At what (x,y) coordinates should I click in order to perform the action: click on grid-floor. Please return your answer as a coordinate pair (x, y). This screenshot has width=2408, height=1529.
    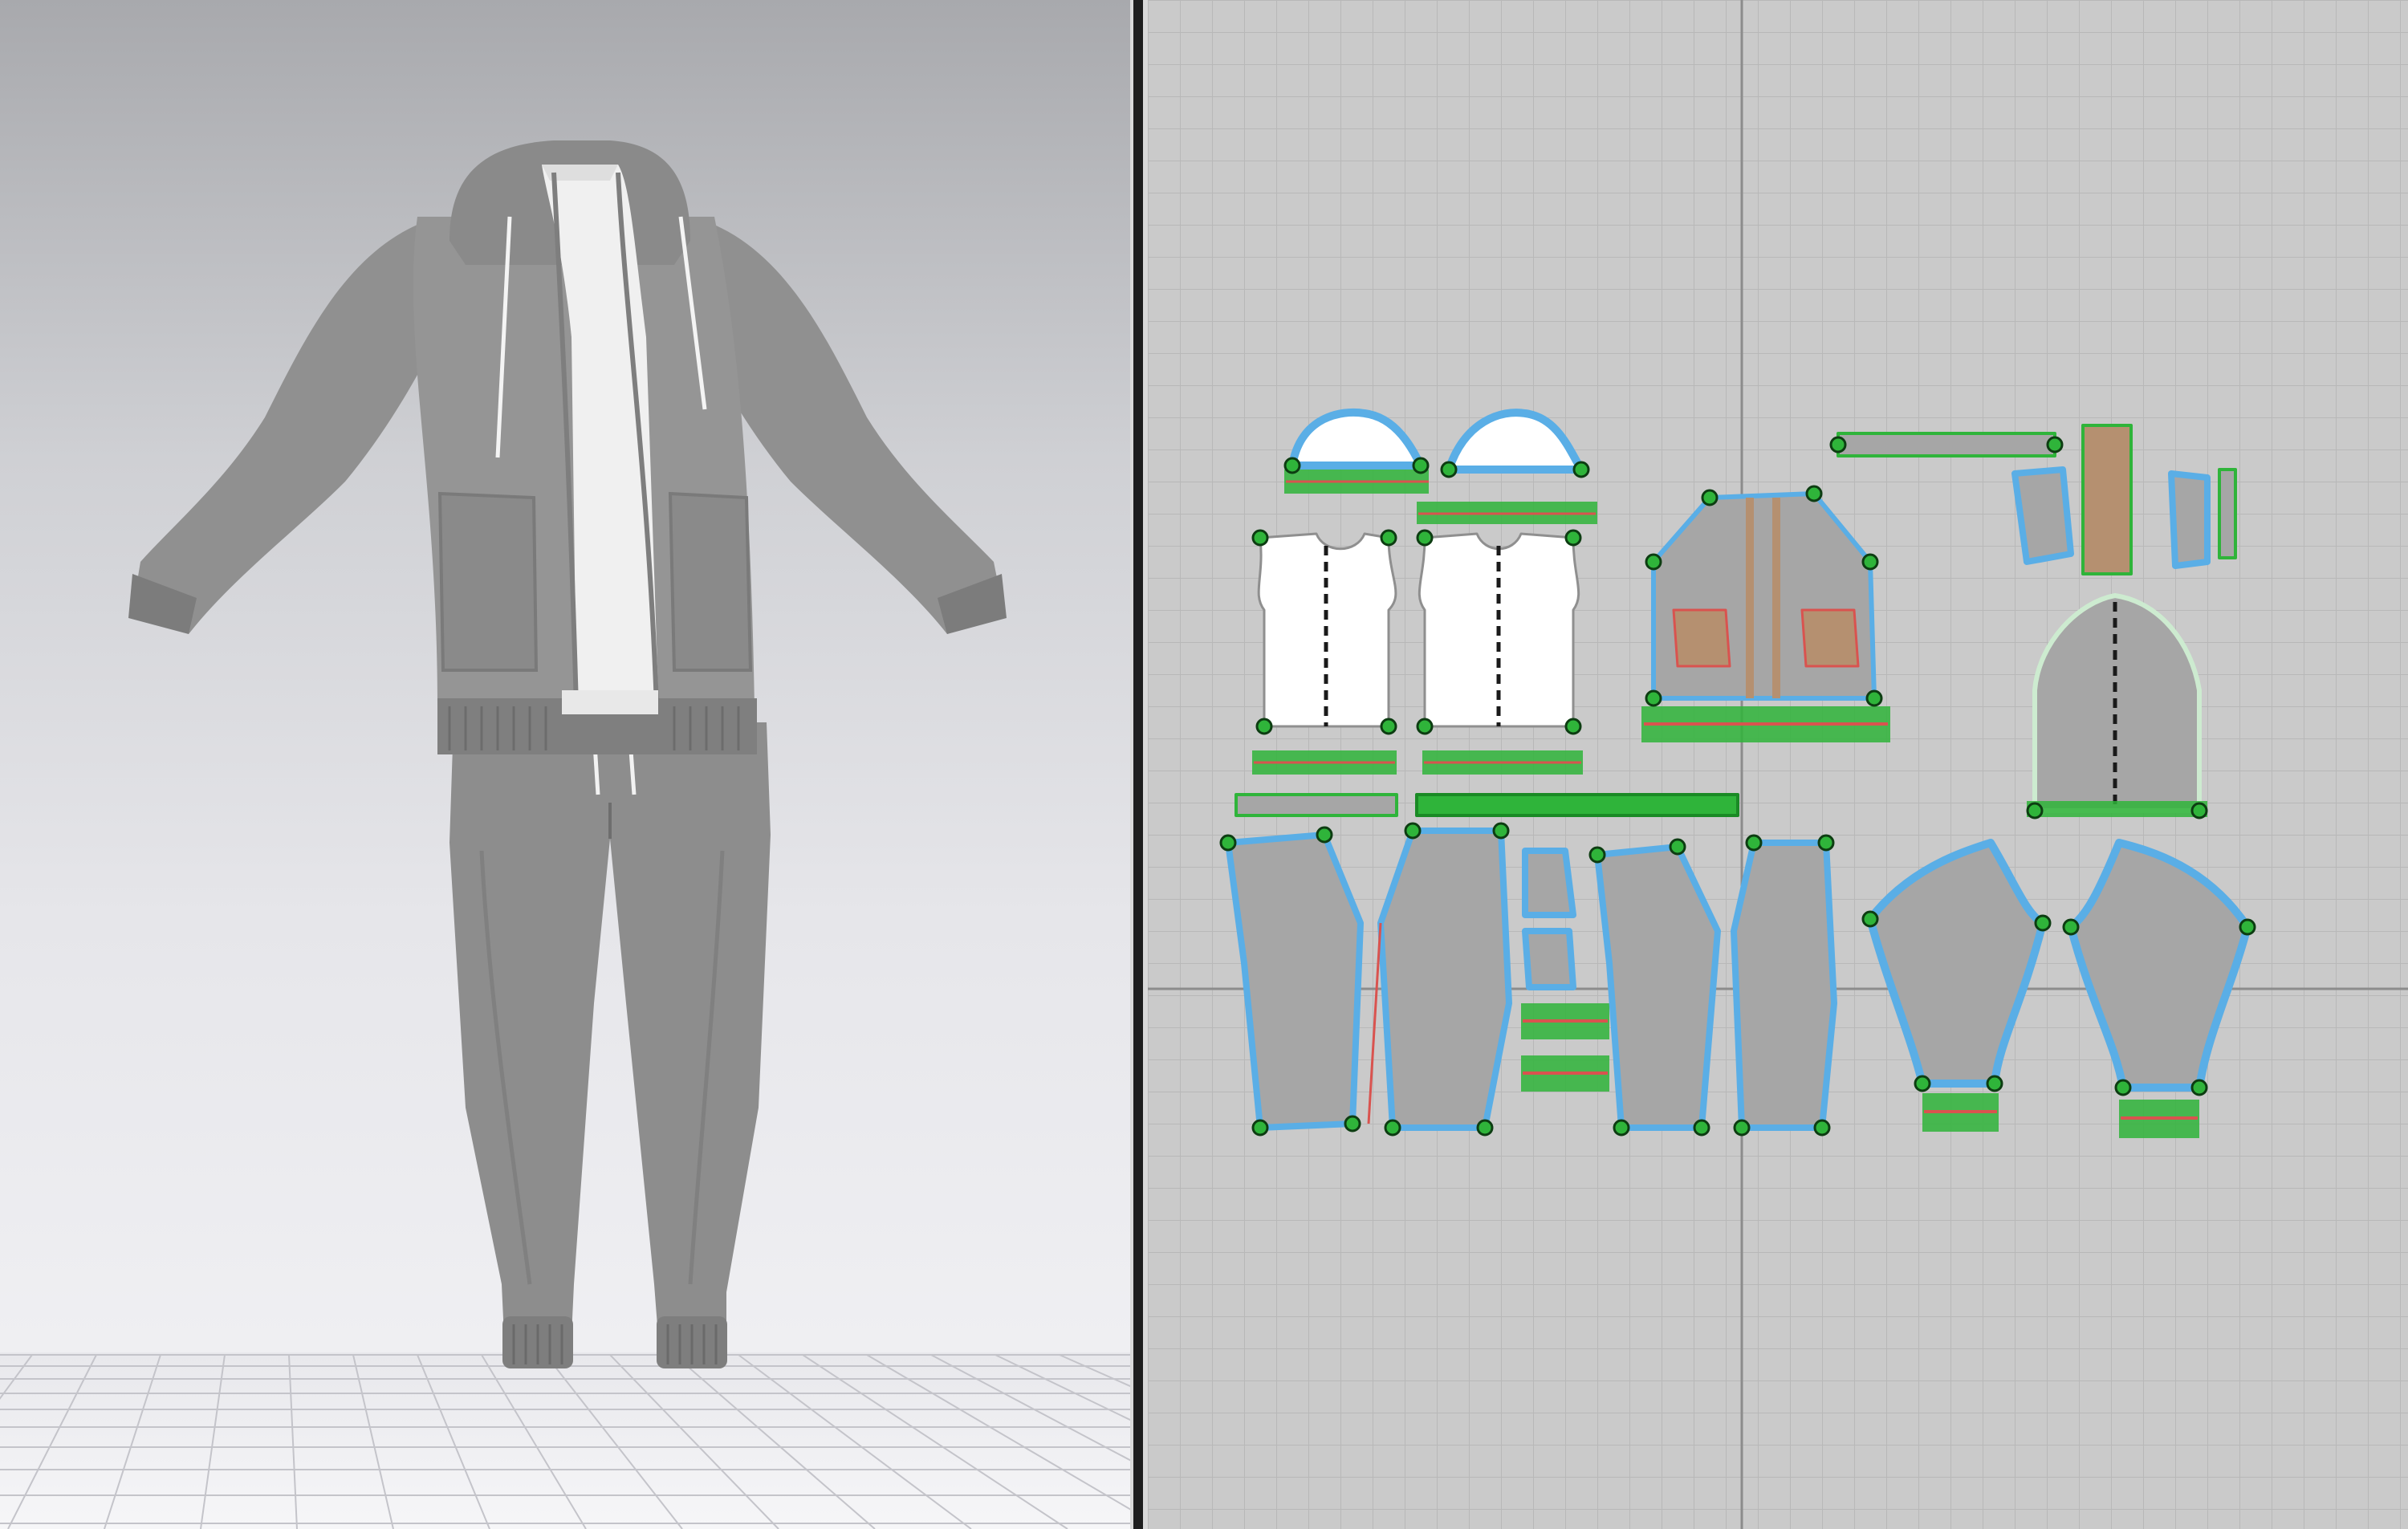
    Looking at the image, I should click on (565, 1440).